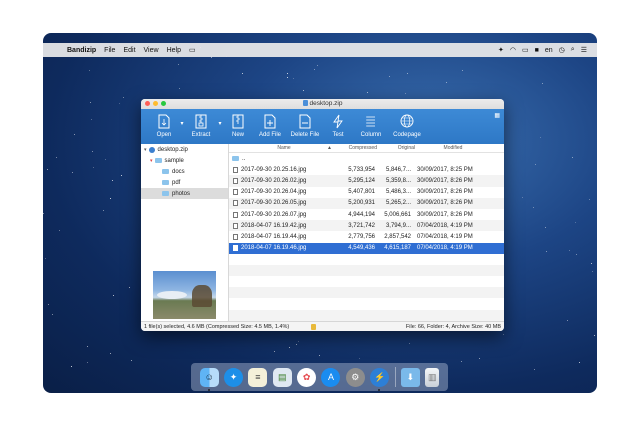  Describe the element at coordinates (307, 377) in the screenshot. I see `photos-icon: ✿` at that location.